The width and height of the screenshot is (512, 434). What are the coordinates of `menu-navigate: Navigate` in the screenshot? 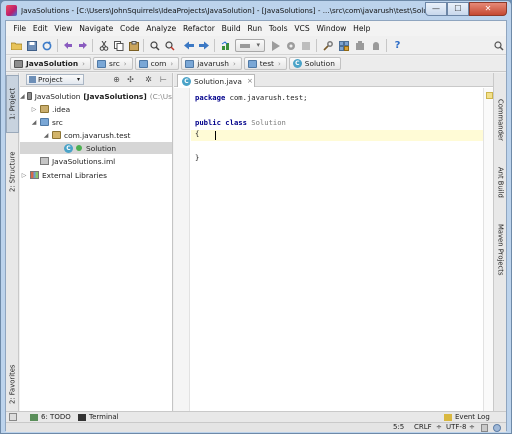 It's located at (96, 28).